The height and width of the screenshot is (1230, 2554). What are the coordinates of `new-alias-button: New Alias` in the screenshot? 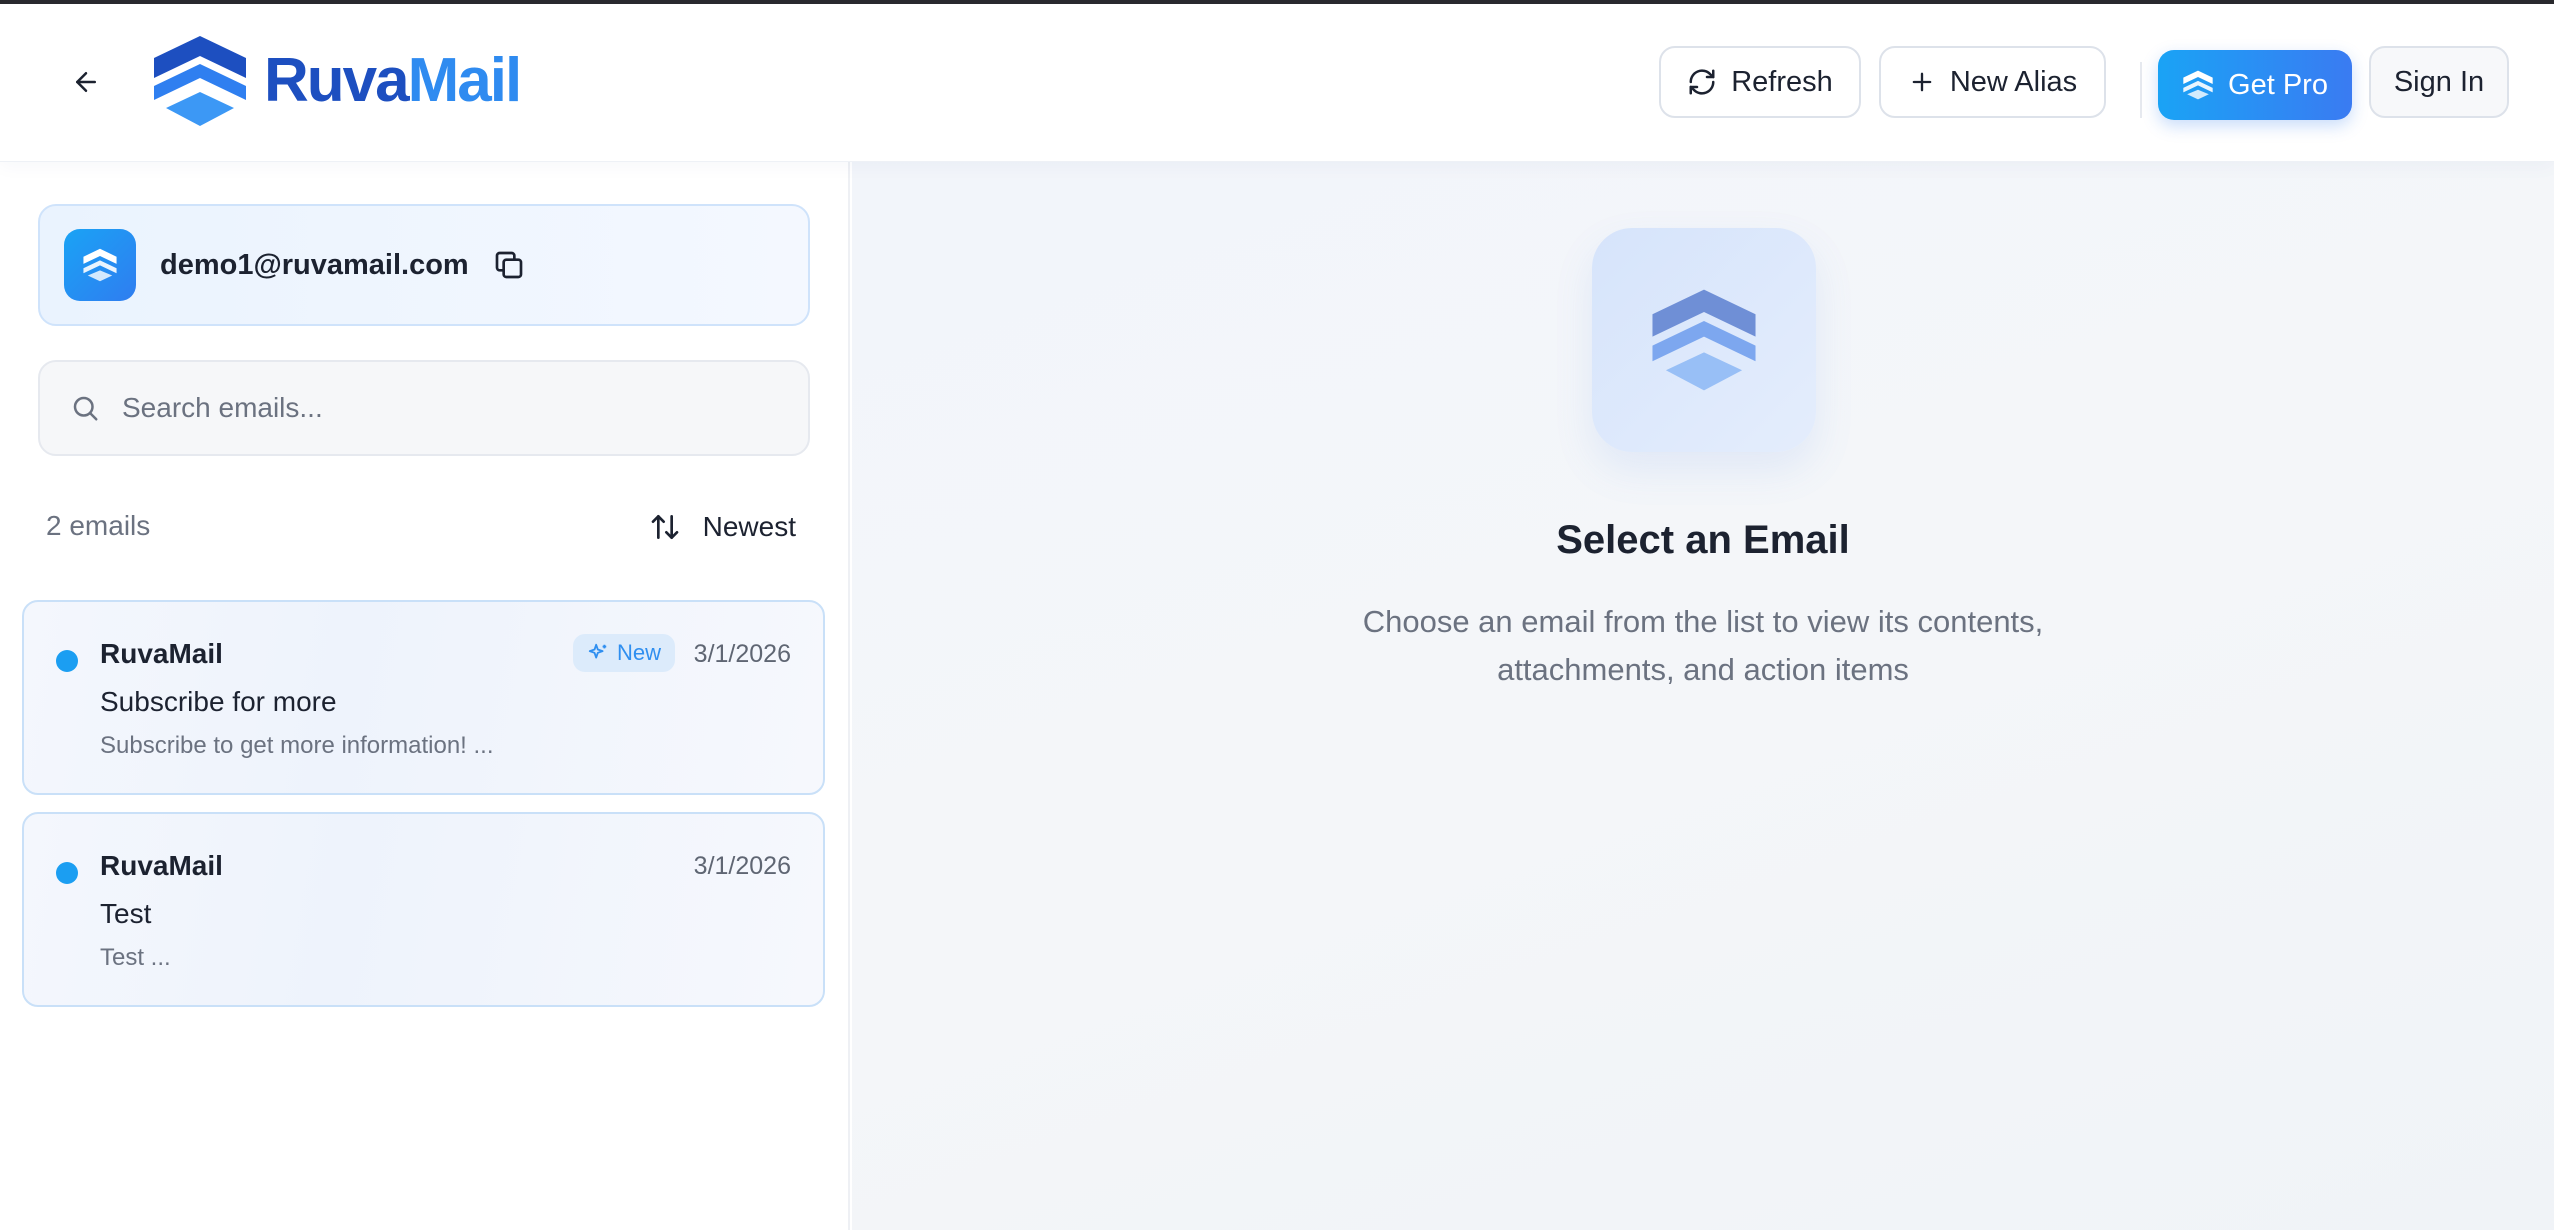 It's located at (1992, 82).